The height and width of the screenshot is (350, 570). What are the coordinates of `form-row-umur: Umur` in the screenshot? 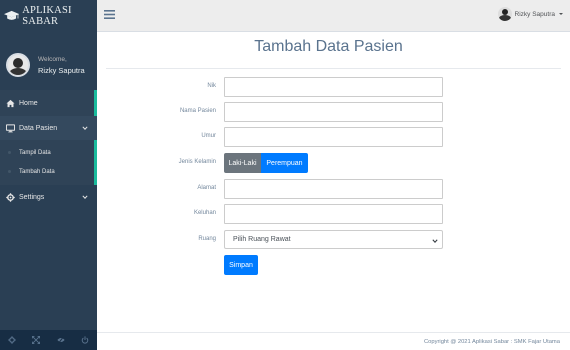 It's located at (333, 137).